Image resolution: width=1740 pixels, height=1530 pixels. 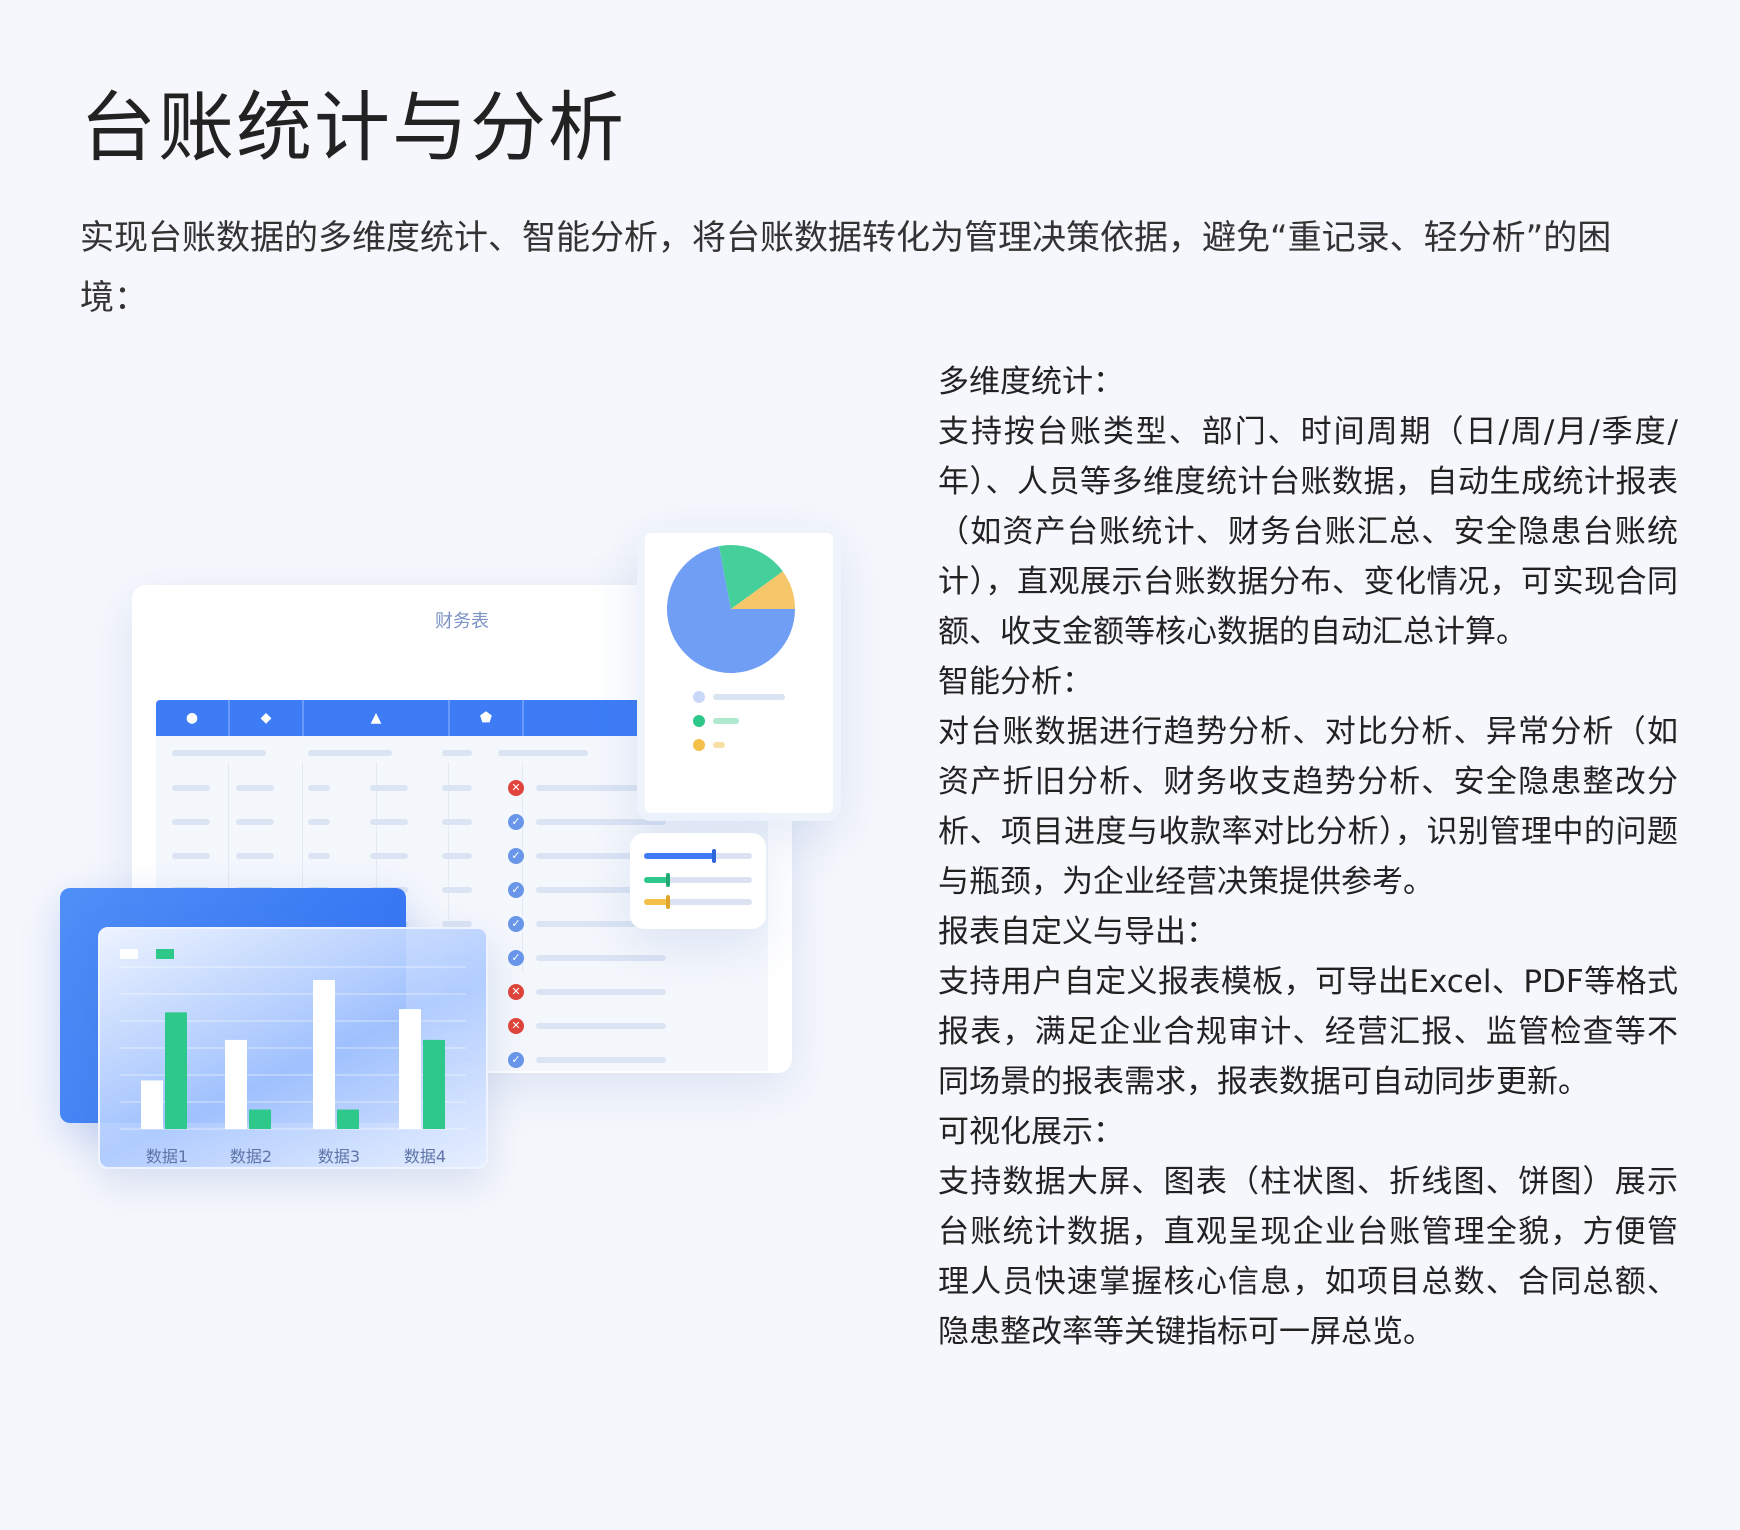 What do you see at coordinates (1015, 682) in the screenshot?
I see `feature-title: 智能分析：` at bounding box center [1015, 682].